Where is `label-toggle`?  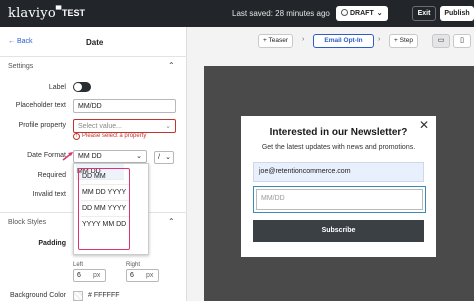 label-toggle is located at coordinates (82, 87).